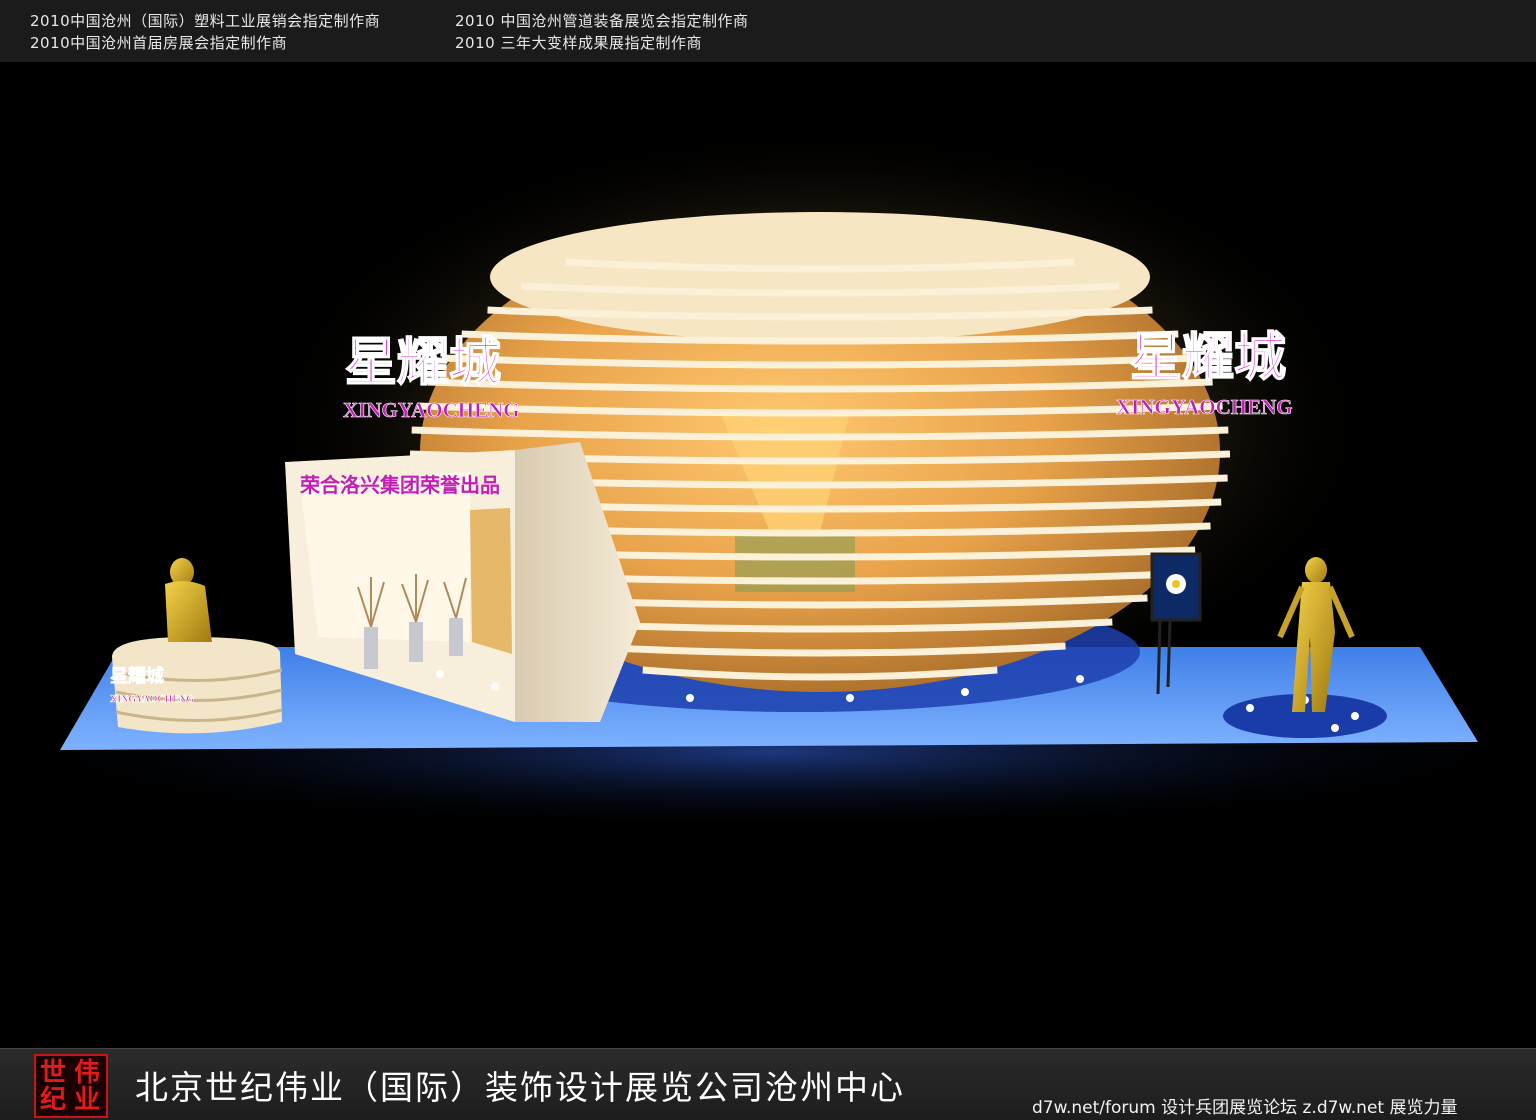 This screenshot has height=1120, width=1536. What do you see at coordinates (205, 21) in the screenshot?
I see `banner-line-1-left: 2010中国沧州（国际）塑料工业展销会指定制作商` at bounding box center [205, 21].